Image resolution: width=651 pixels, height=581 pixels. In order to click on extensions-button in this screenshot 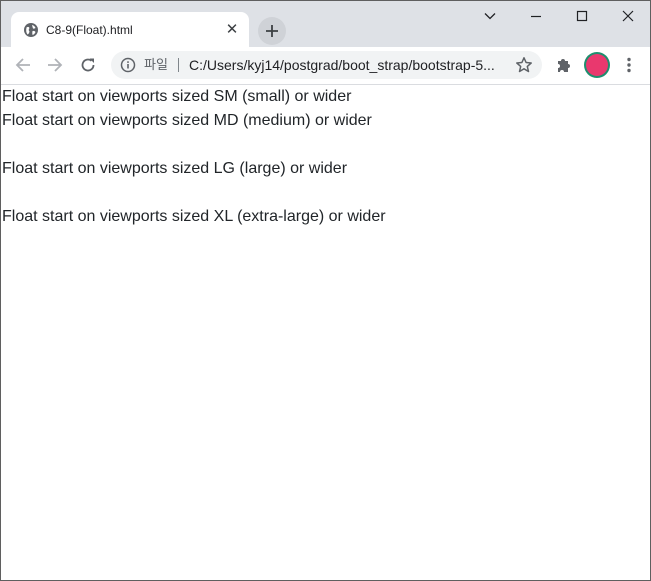, I will do `click(565, 65)`.